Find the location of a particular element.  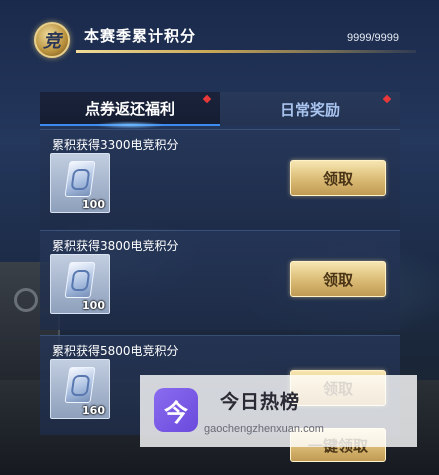

reward-requirement: 累积获得3800电竞积分 is located at coordinates (115, 246).